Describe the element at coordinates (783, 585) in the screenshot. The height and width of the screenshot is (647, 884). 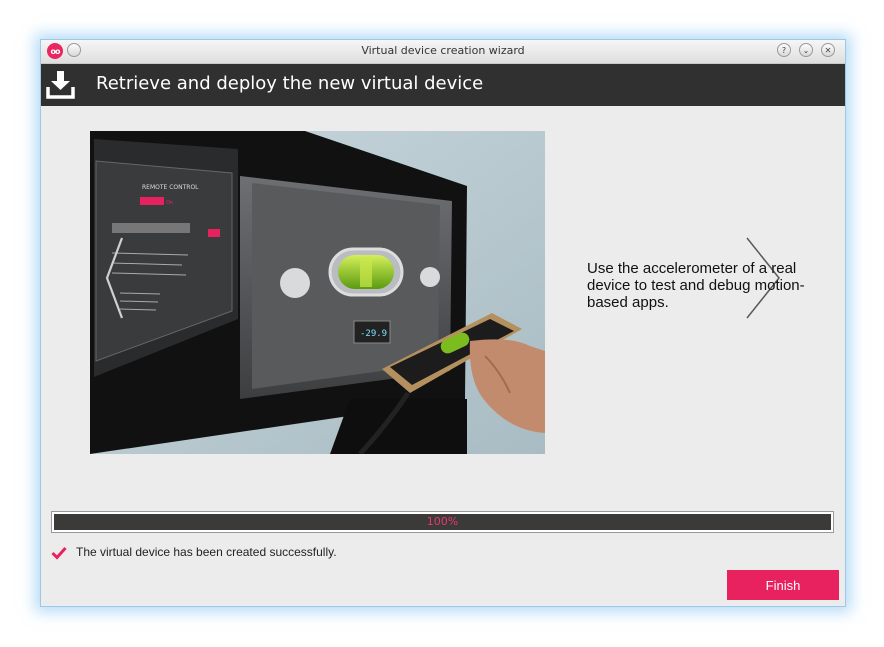
I see `finish-button: Finish` at that location.